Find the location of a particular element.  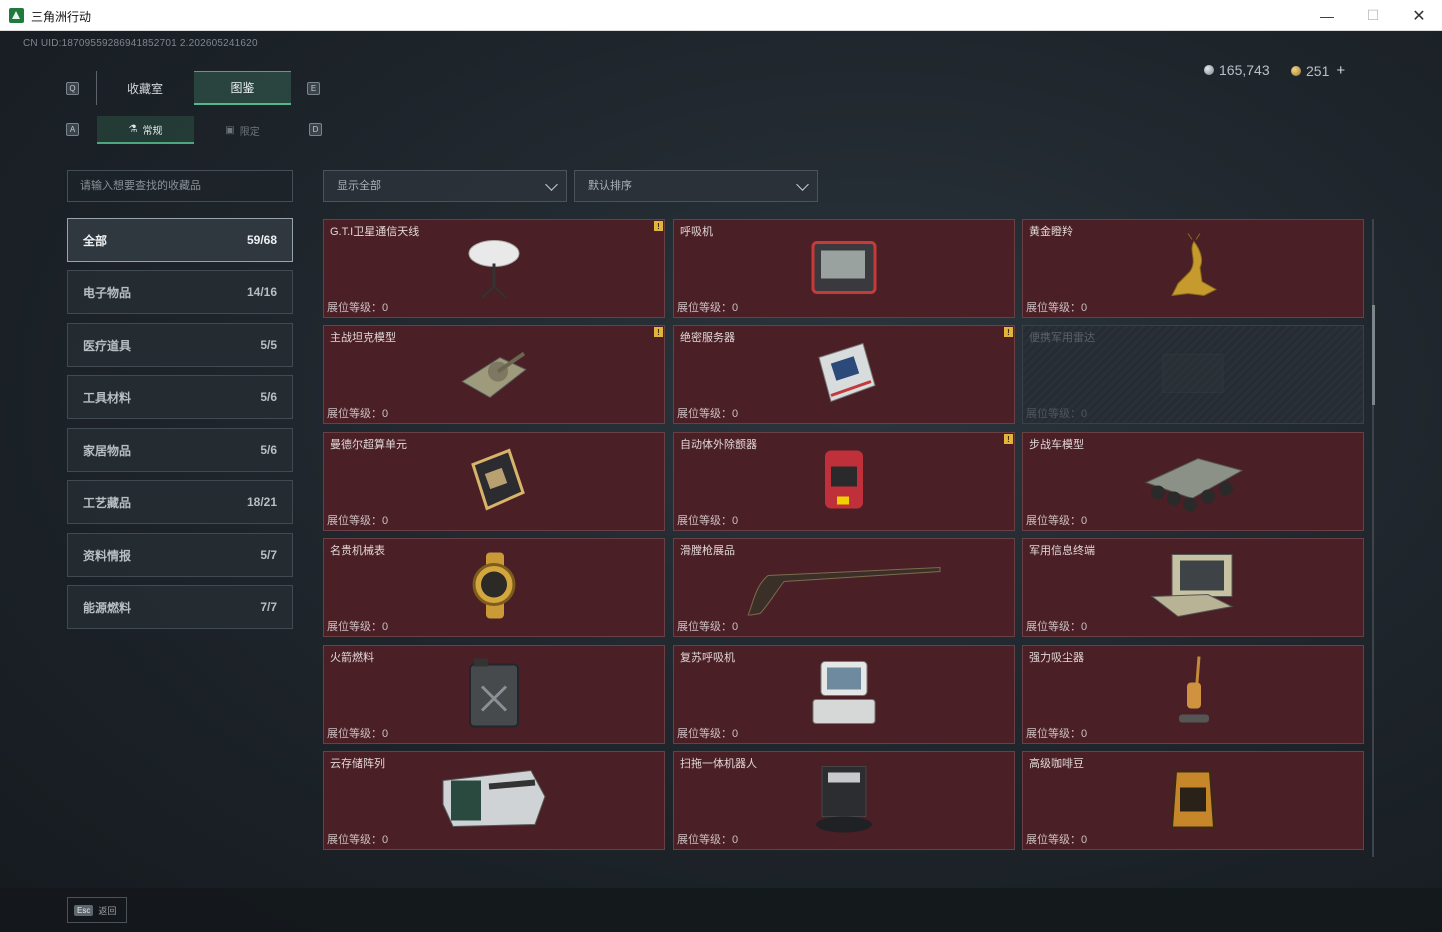

category-label: 工艺藏品 is located at coordinates (107, 502).